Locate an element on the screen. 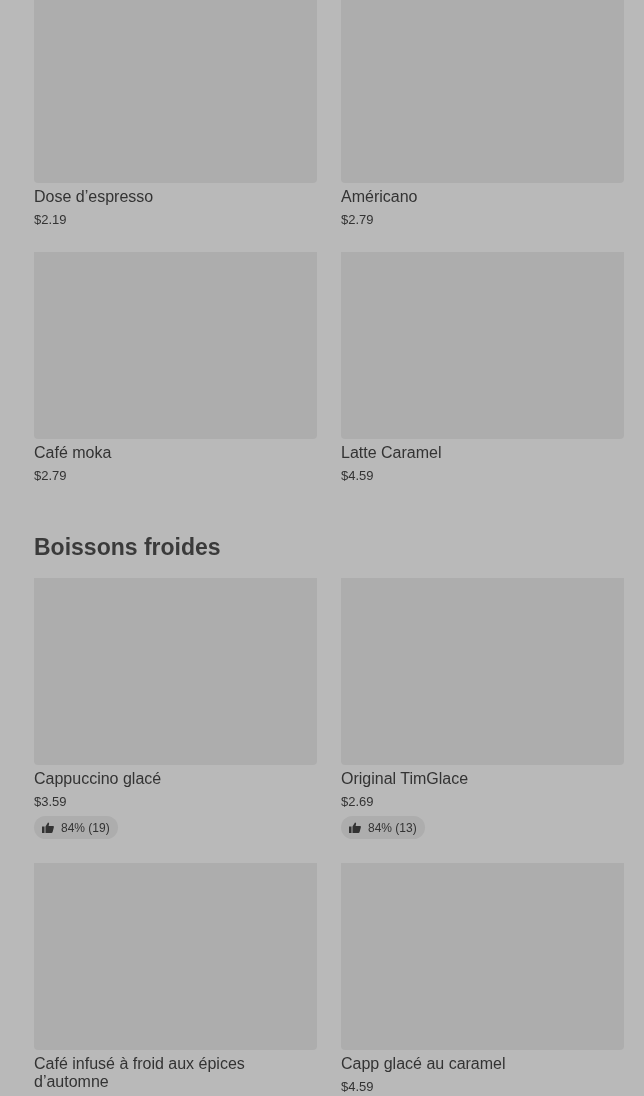 The image size is (644, 1096). rating-text: 84% (13) is located at coordinates (392, 828).